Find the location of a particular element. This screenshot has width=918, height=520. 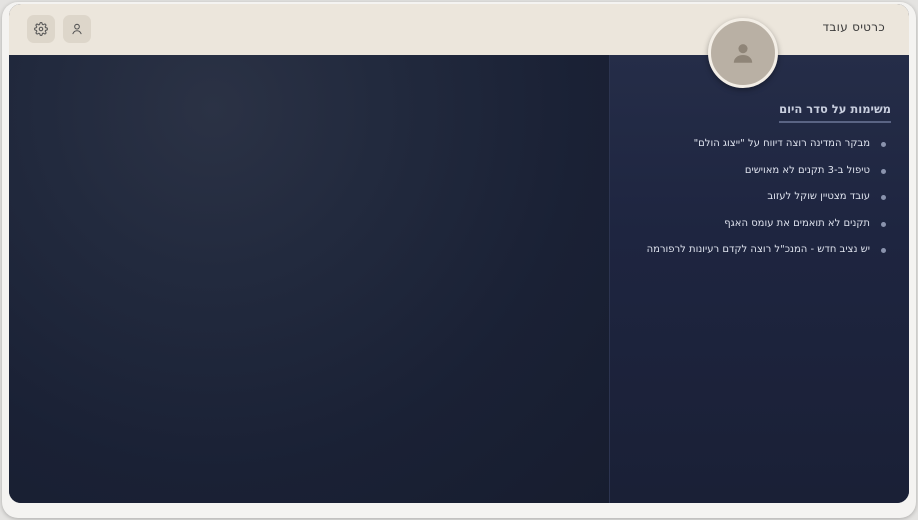

agenda-title: משימות על סדר היום is located at coordinates (835, 112).